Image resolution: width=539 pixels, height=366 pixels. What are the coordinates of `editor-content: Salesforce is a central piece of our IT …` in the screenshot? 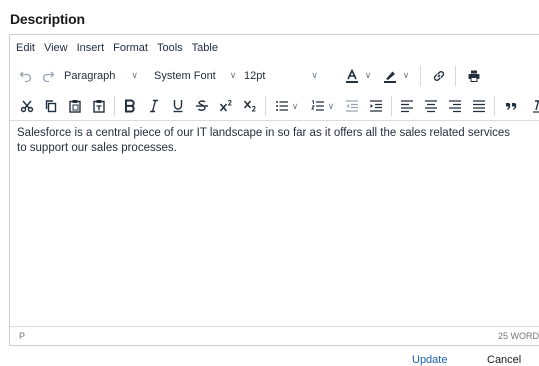 It's located at (267, 141).